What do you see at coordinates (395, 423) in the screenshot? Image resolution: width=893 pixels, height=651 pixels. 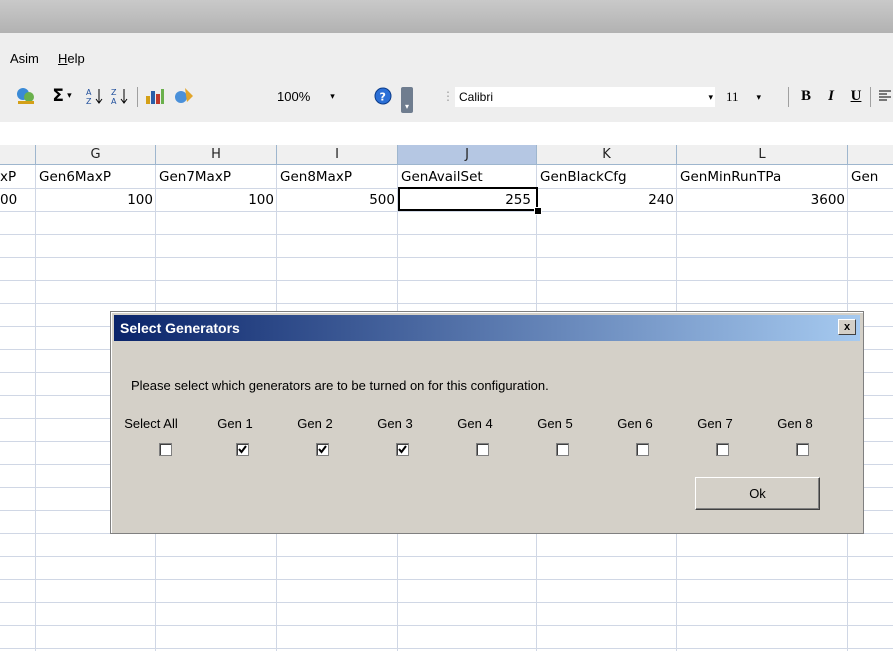 I see `gen-3-label: Gen 3` at bounding box center [395, 423].